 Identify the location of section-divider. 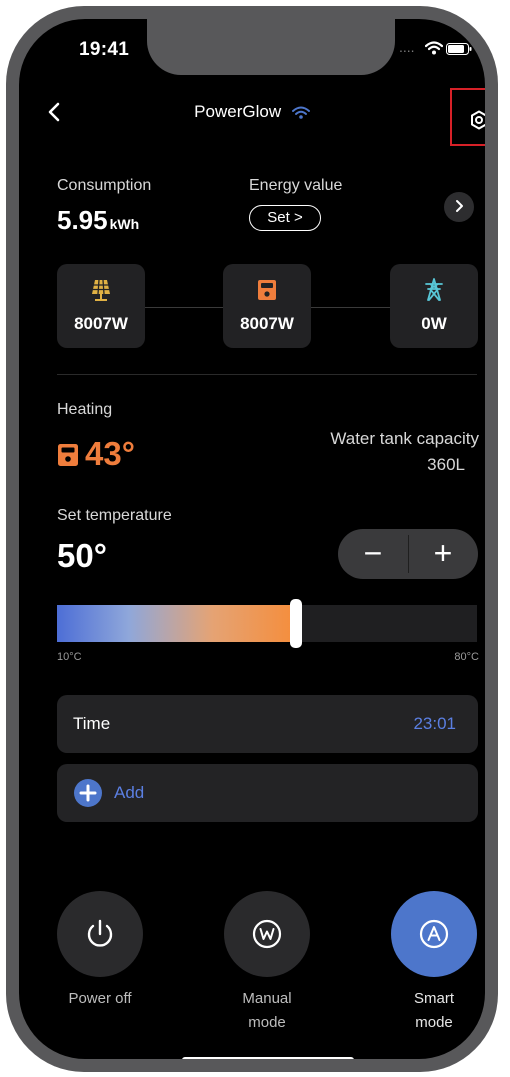
(267, 374).